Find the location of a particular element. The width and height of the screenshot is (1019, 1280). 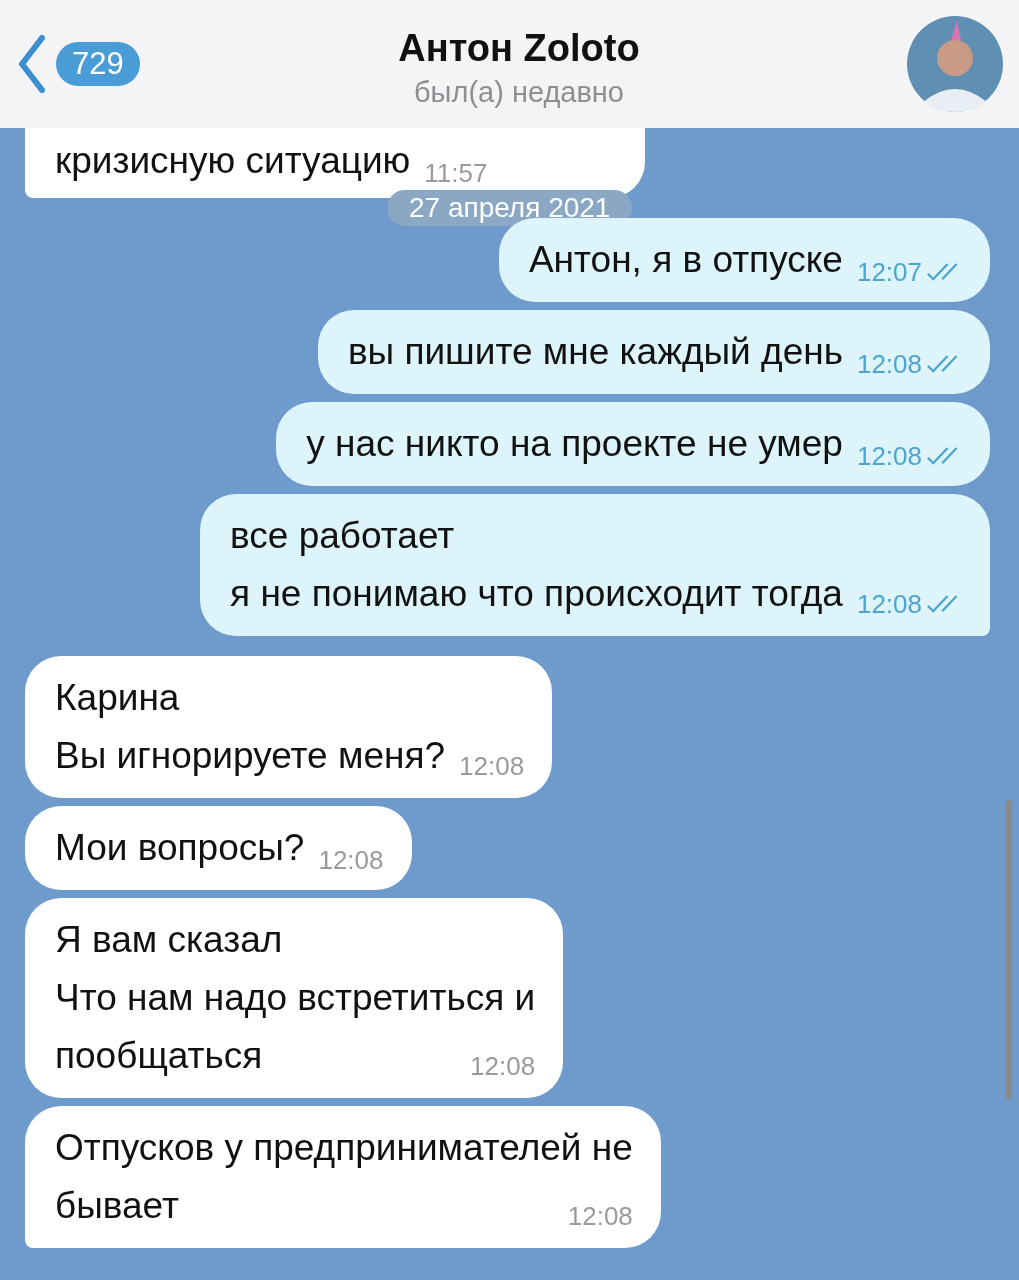

last-seen-status: был(а) недавно is located at coordinates (519, 92).